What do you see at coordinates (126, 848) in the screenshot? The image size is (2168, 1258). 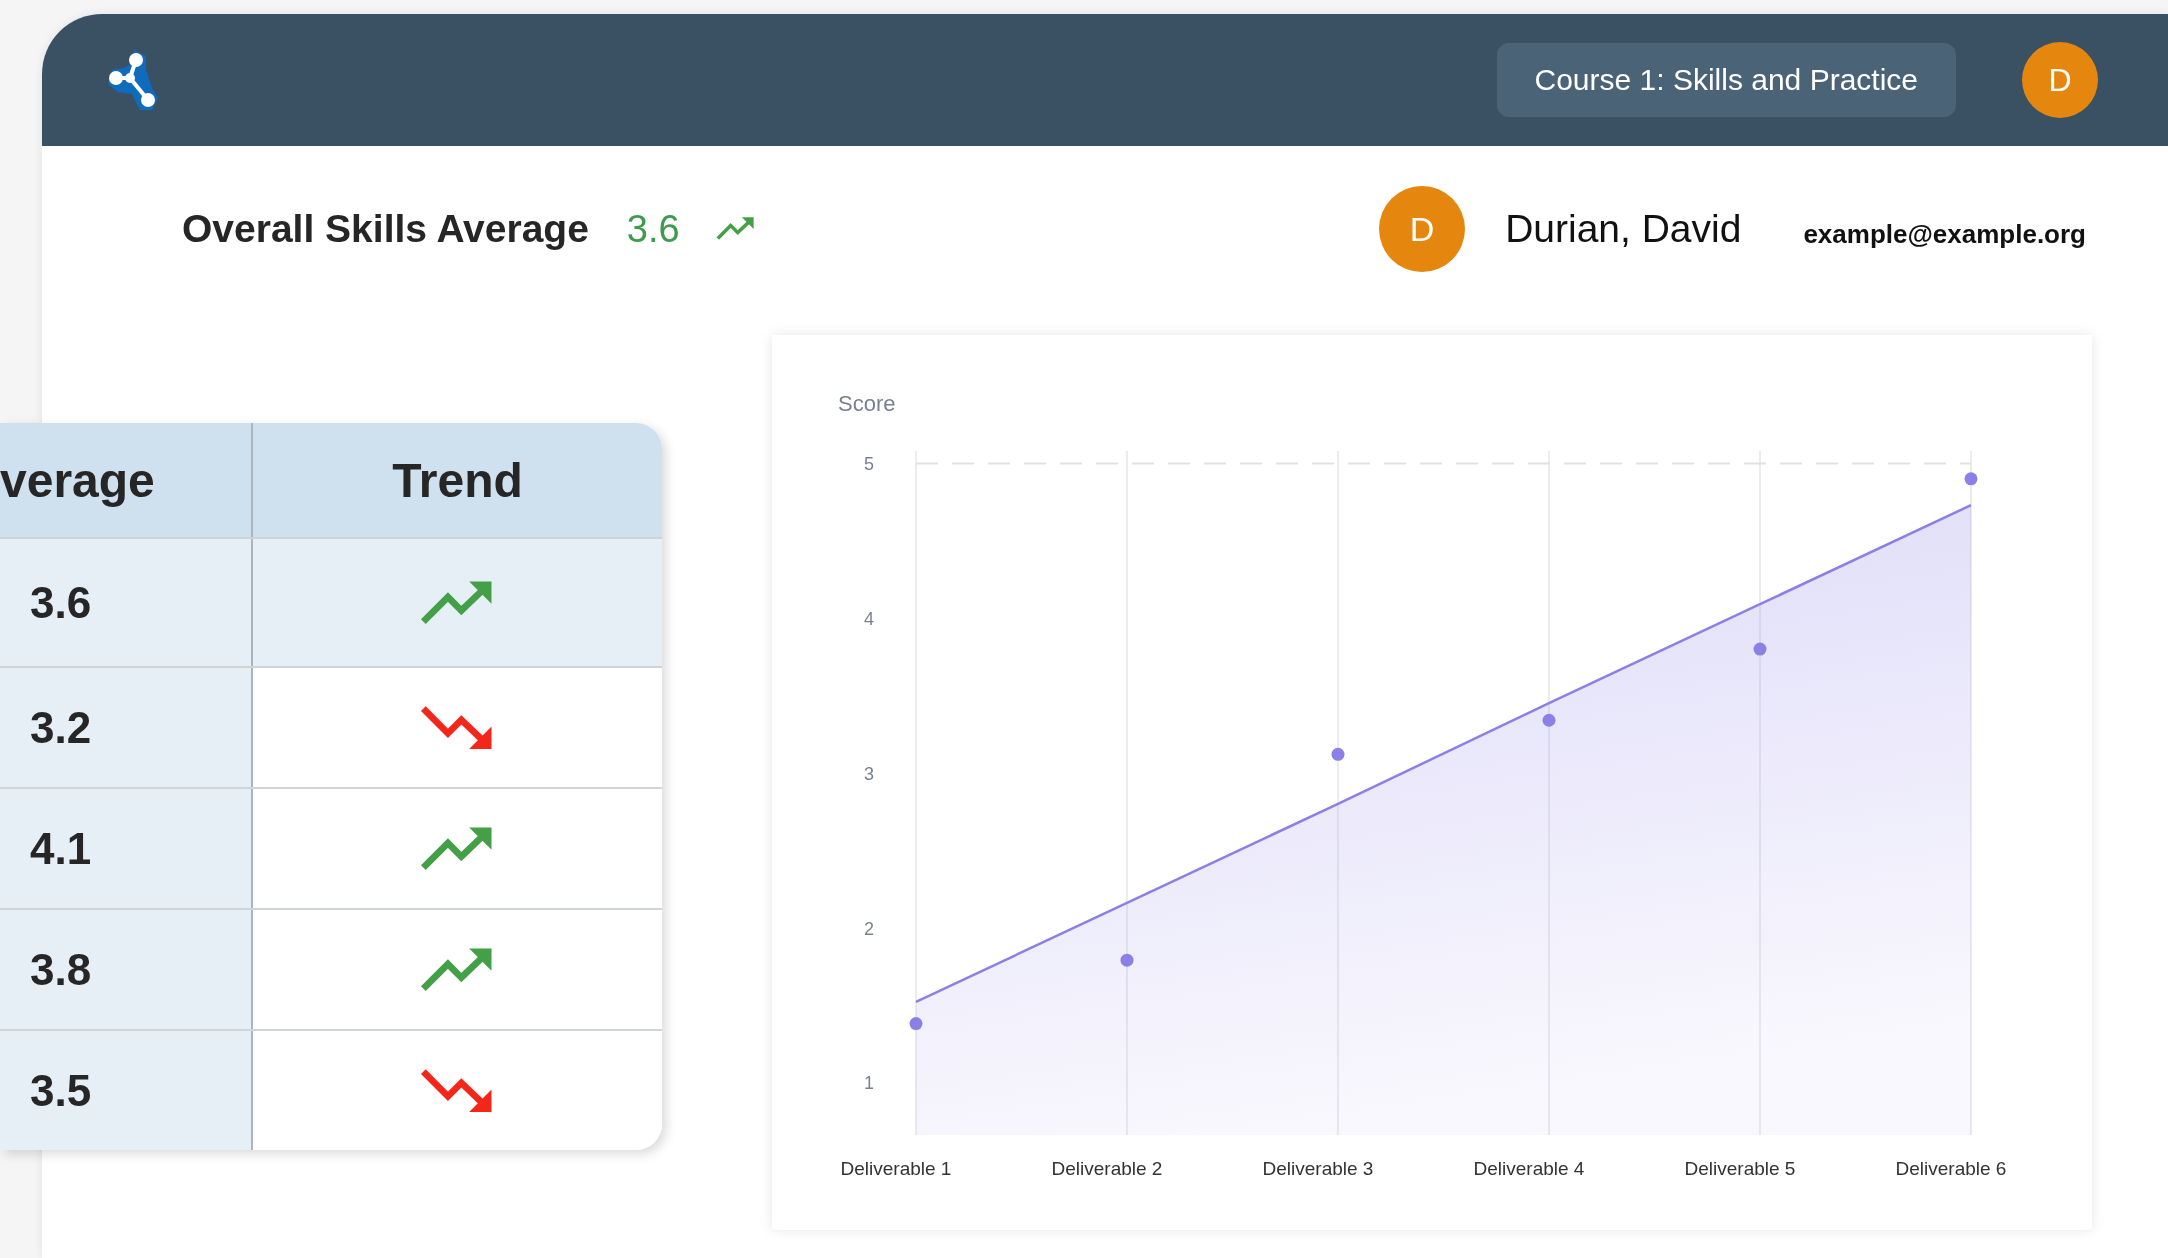 I see `table-cell: 4.1` at bounding box center [126, 848].